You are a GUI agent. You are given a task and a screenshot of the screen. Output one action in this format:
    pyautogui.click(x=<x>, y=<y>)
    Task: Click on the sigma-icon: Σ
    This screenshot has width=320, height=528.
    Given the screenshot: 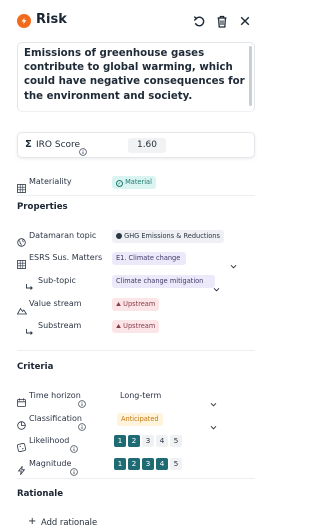 What is the action you would take?
    pyautogui.click(x=28, y=144)
    